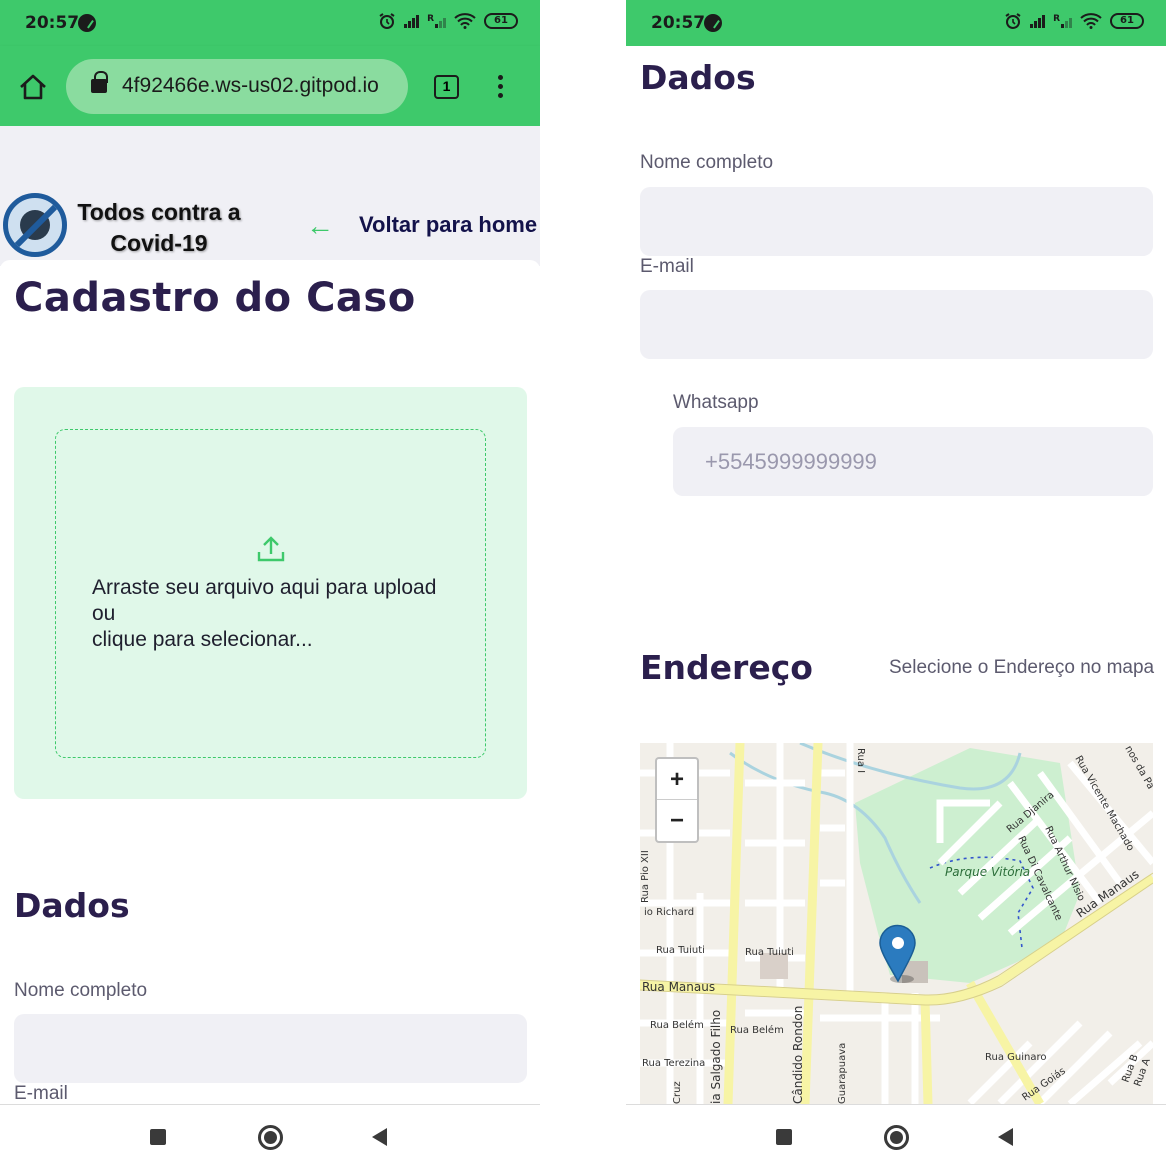  Describe the element at coordinates (673, 1063) in the screenshot. I see `street-label: Rua Terezina` at that location.